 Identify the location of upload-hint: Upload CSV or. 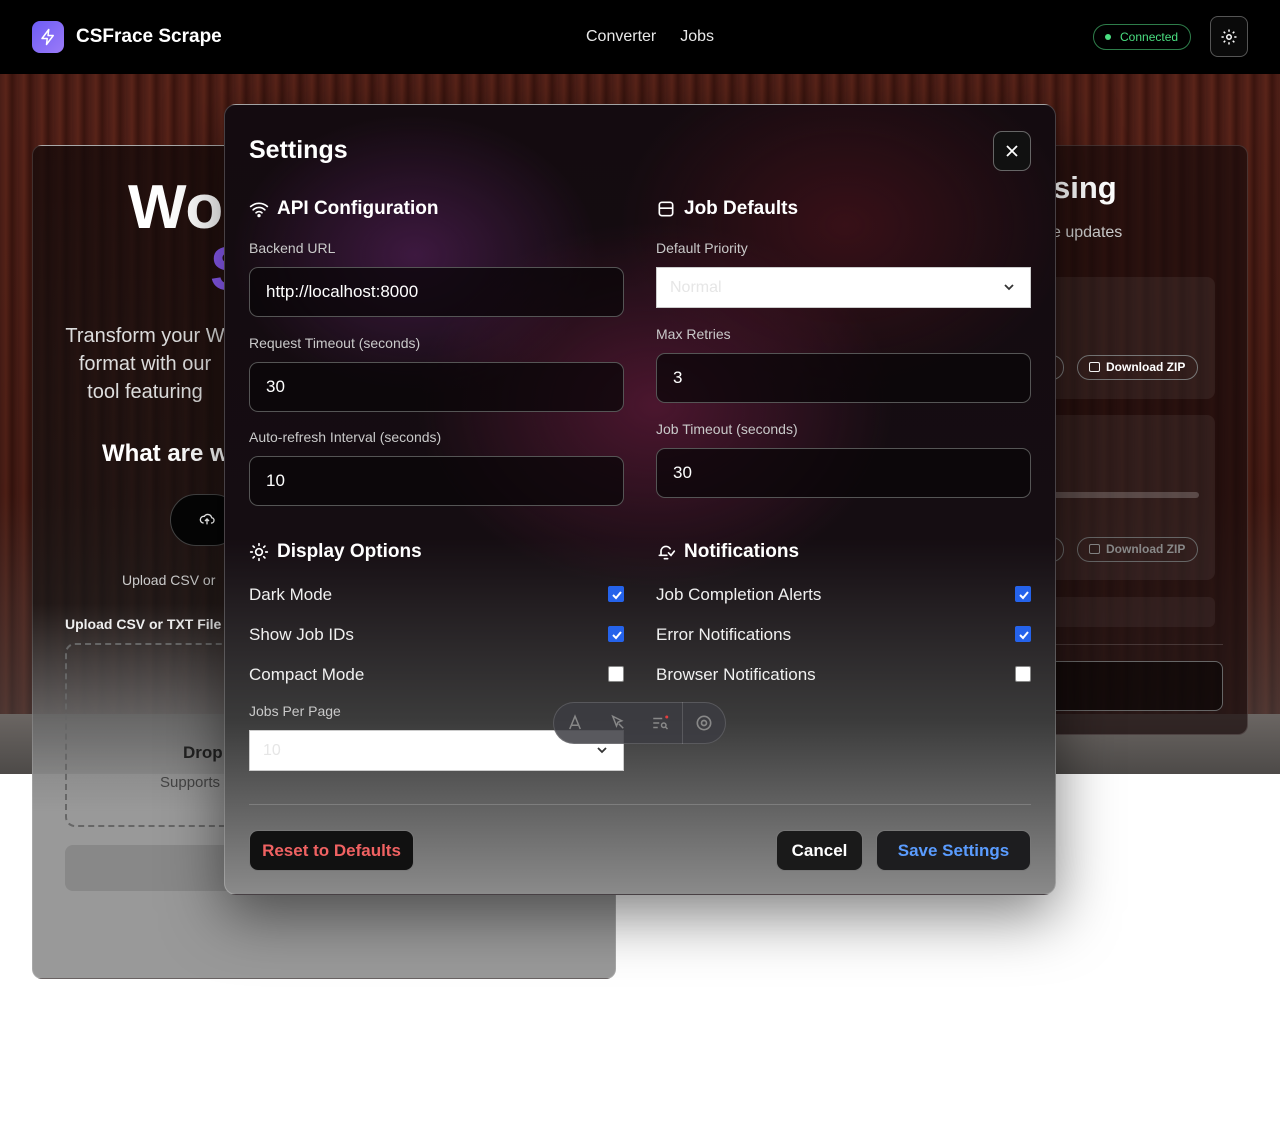
(169, 580).